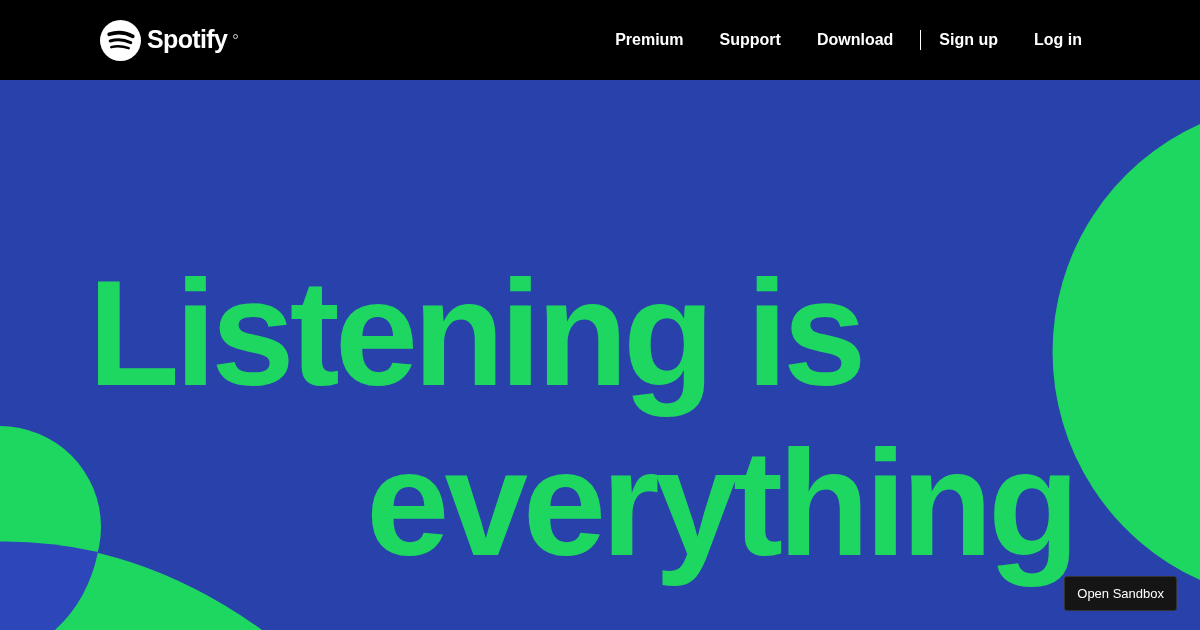 The height and width of the screenshot is (630, 1200). I want to click on registered-mark-icon, so click(236, 36).